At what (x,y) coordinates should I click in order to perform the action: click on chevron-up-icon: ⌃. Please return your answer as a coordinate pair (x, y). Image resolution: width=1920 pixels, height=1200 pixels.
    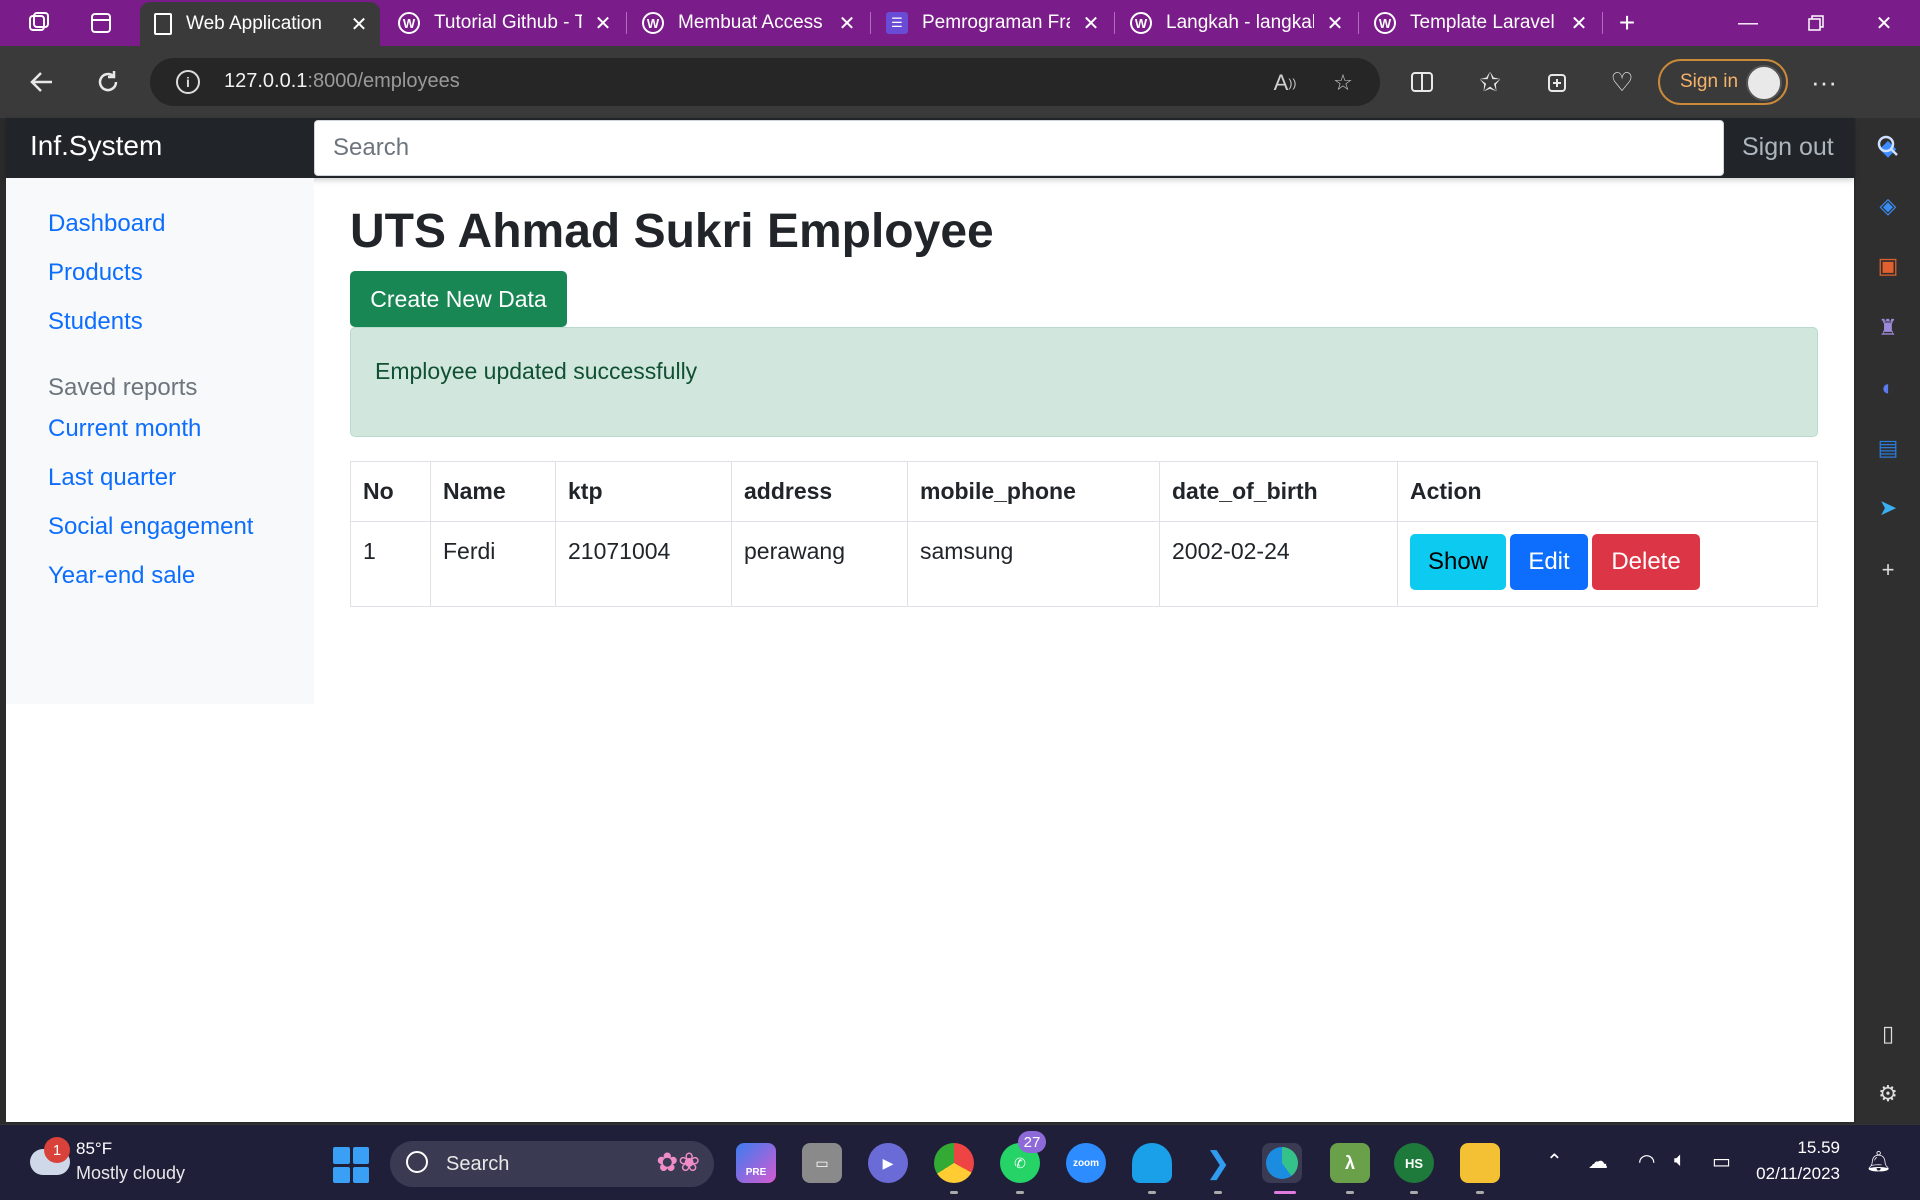
    Looking at the image, I should click on (1554, 1161).